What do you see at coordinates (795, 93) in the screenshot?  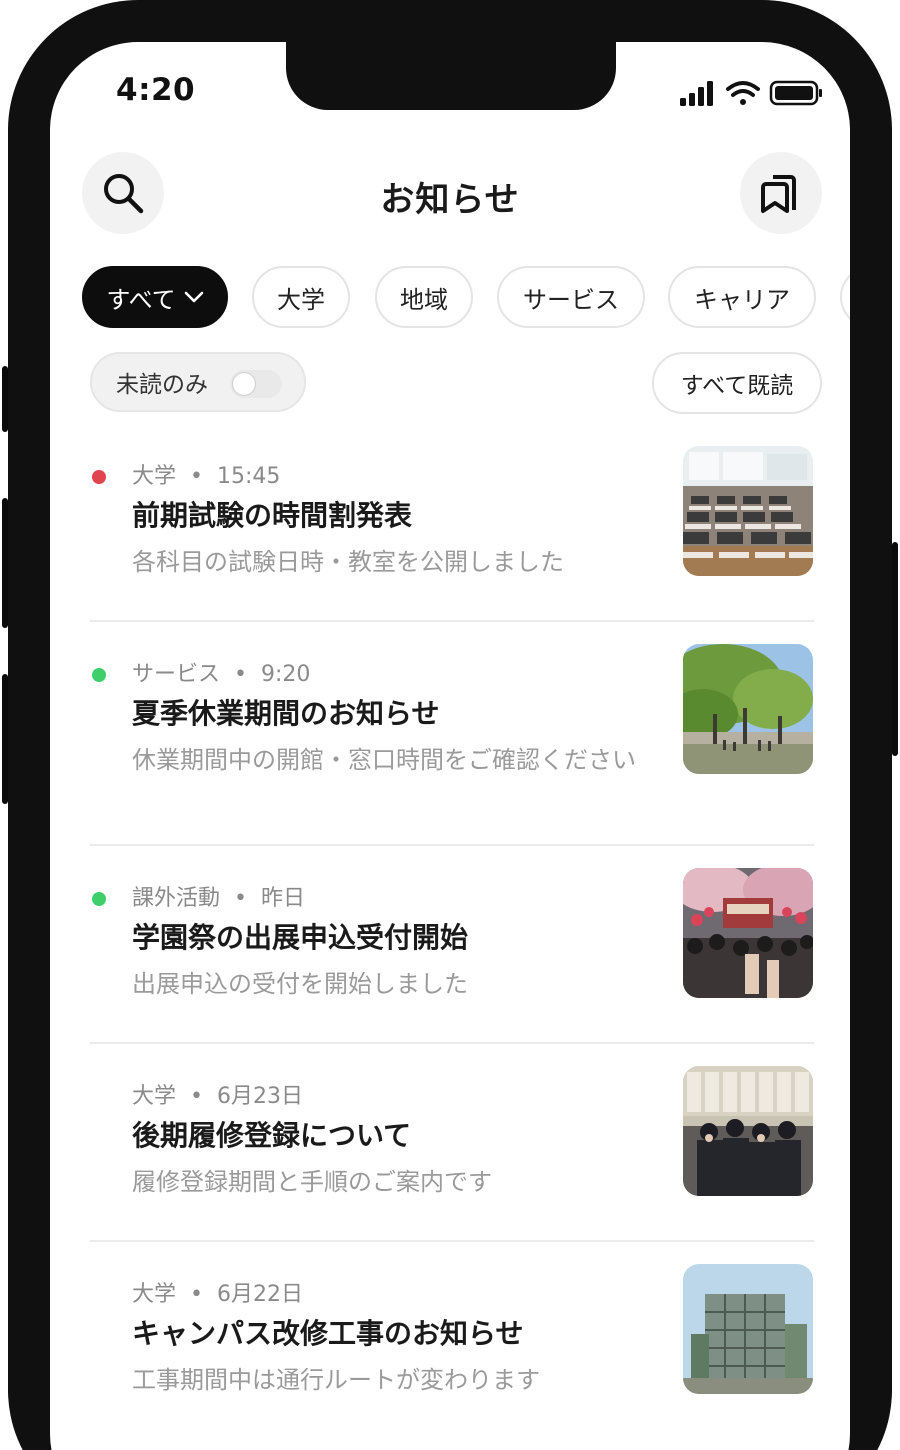 I see `battery-icon` at bounding box center [795, 93].